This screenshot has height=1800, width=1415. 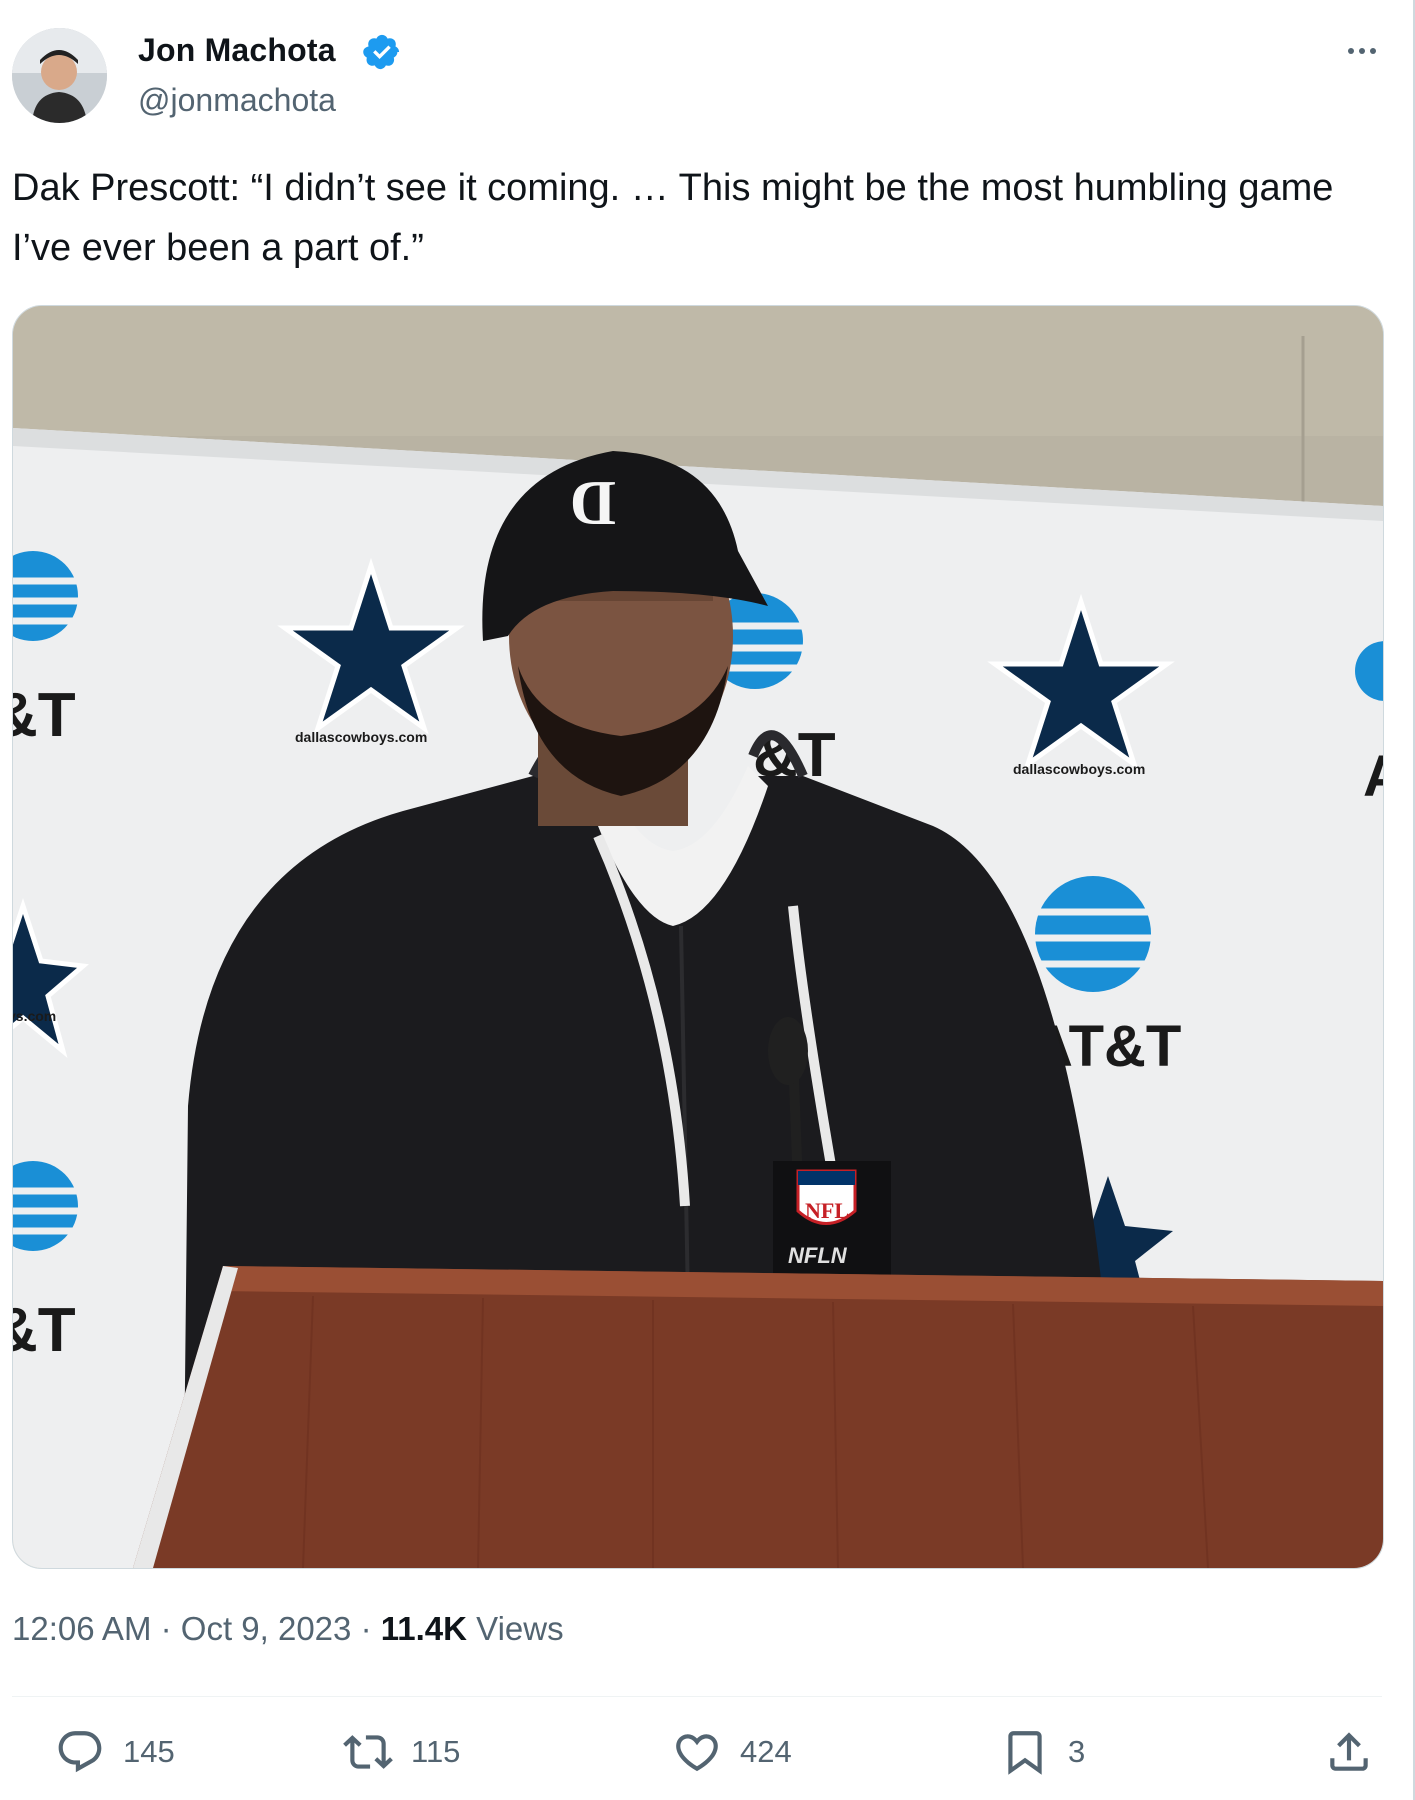 What do you see at coordinates (697, 1753) in the screenshot?
I see `heart-icon` at bounding box center [697, 1753].